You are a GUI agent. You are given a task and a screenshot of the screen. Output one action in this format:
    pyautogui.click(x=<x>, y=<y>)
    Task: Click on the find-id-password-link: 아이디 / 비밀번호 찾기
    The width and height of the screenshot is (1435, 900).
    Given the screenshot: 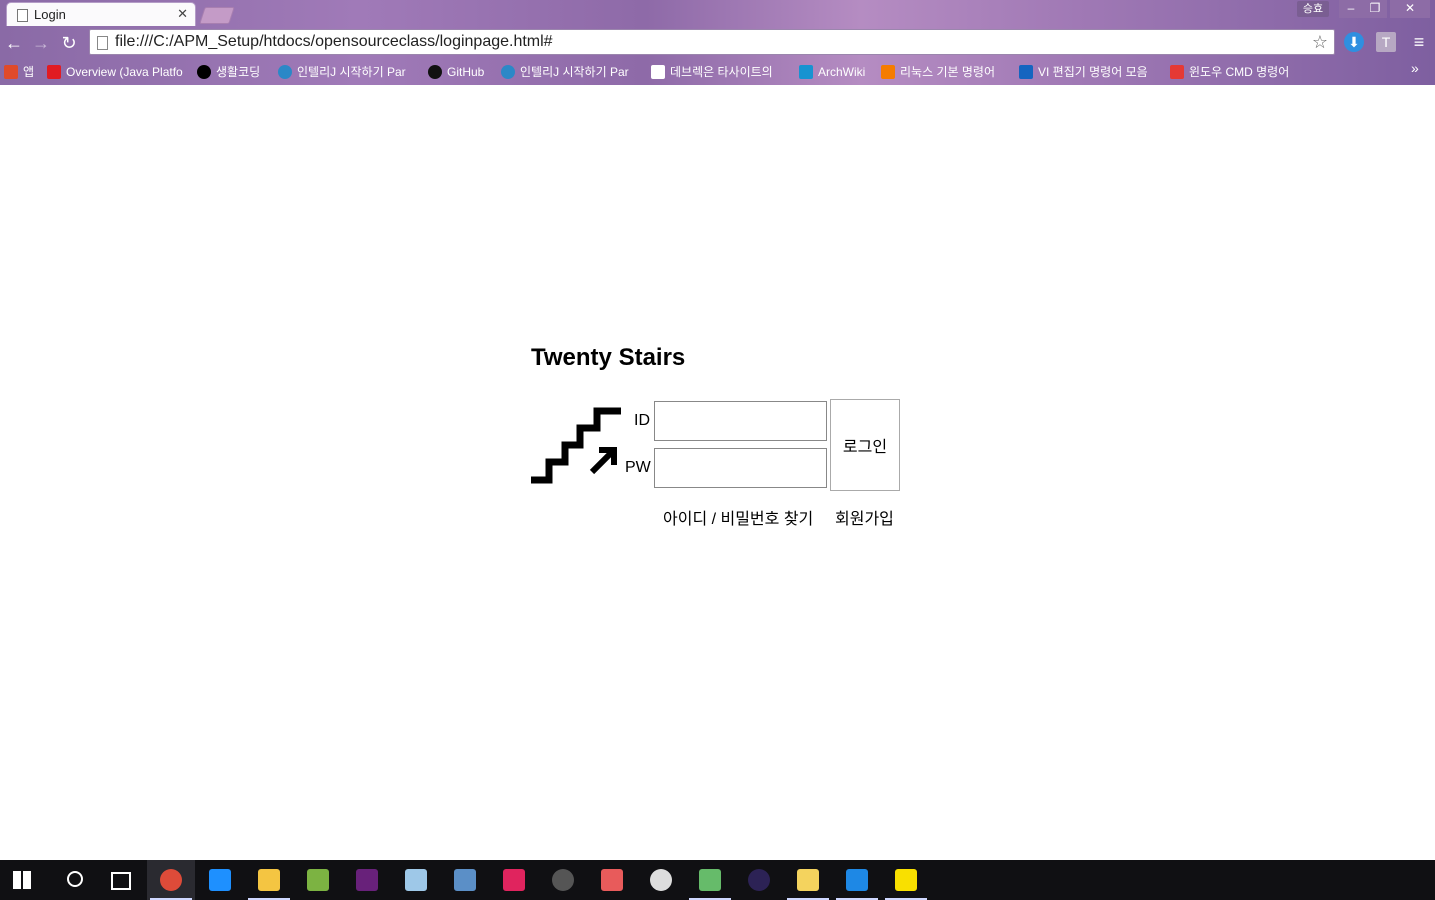 What is the action you would take?
    pyautogui.click(x=738, y=517)
    